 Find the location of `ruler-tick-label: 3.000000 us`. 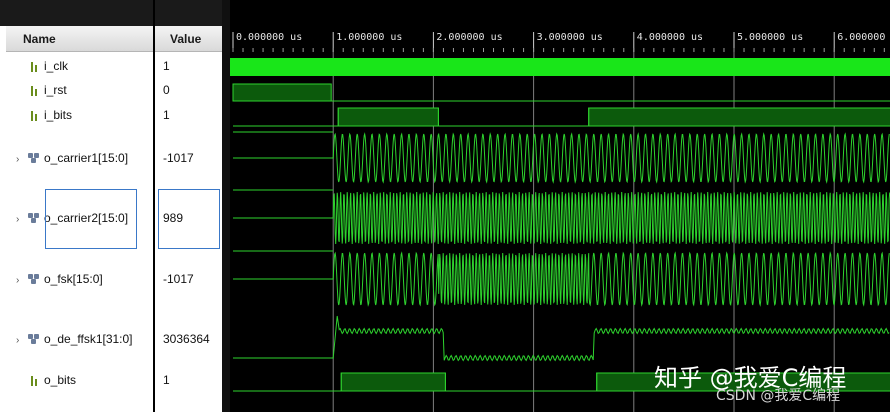

ruler-tick-label: 3.000000 us is located at coordinates (570, 37).